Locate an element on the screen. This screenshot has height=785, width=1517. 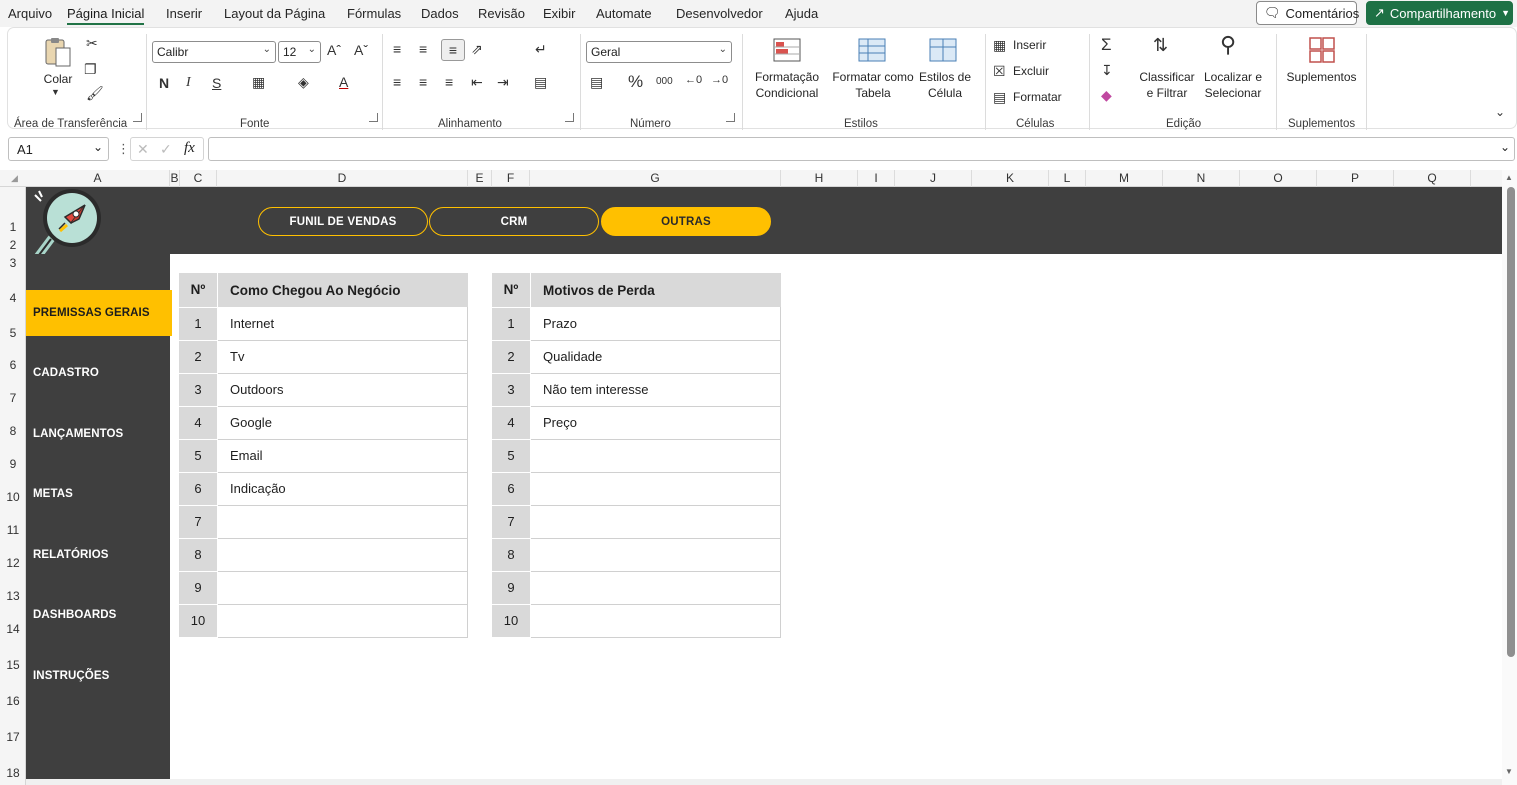
sort-filter-label-1: Classificar is located at coordinates (1167, 77).